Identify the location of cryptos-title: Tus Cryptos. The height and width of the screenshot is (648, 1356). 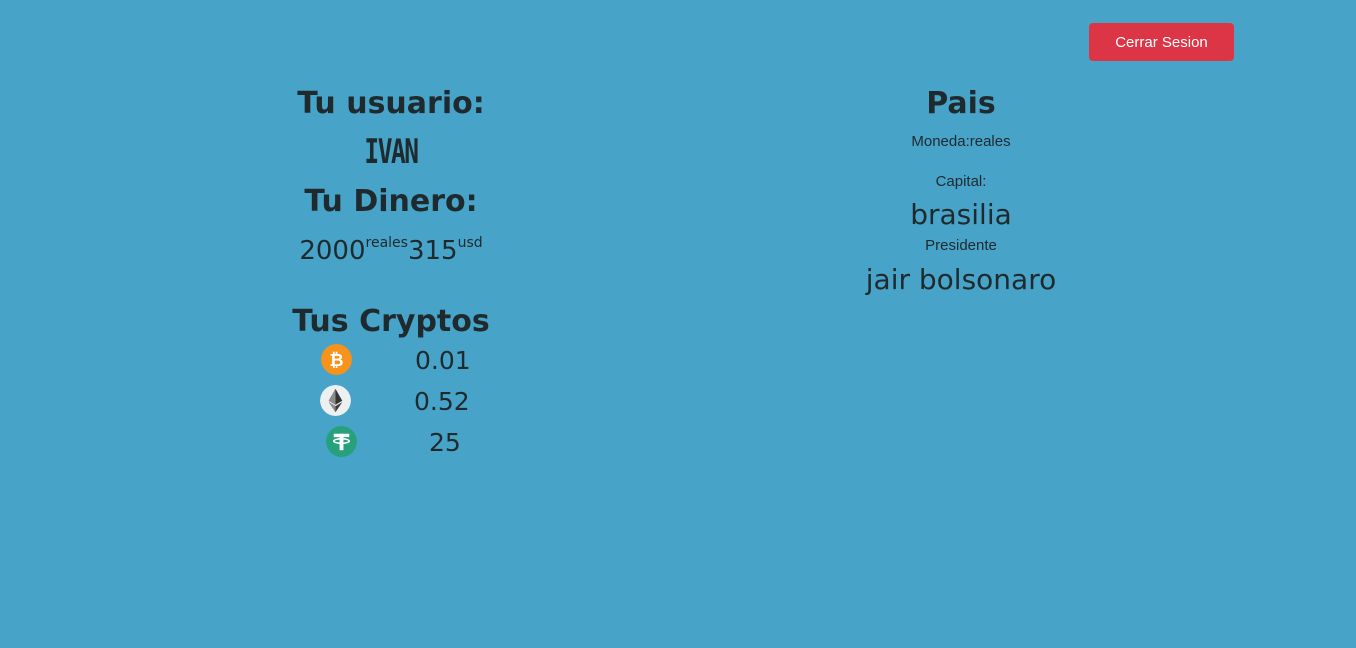
(391, 321).